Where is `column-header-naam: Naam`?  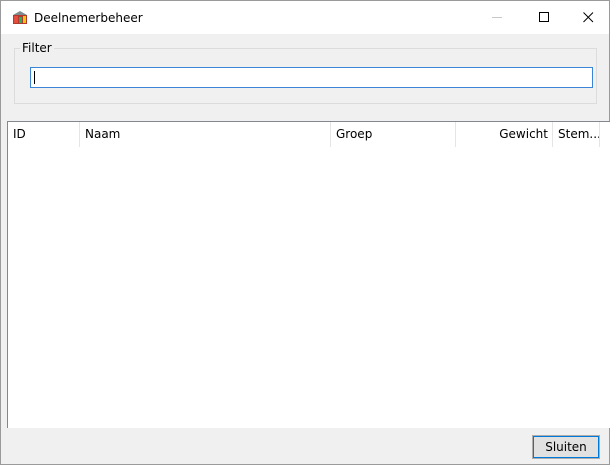 column-header-naam: Naam is located at coordinates (205, 134).